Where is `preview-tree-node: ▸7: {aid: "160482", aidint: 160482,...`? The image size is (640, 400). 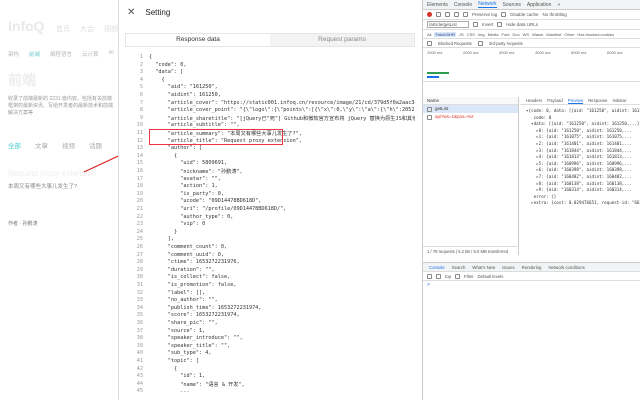
preview-tree-node: ▸7: {aid: "160482", aidint: 160482,... is located at coordinates (579, 176).